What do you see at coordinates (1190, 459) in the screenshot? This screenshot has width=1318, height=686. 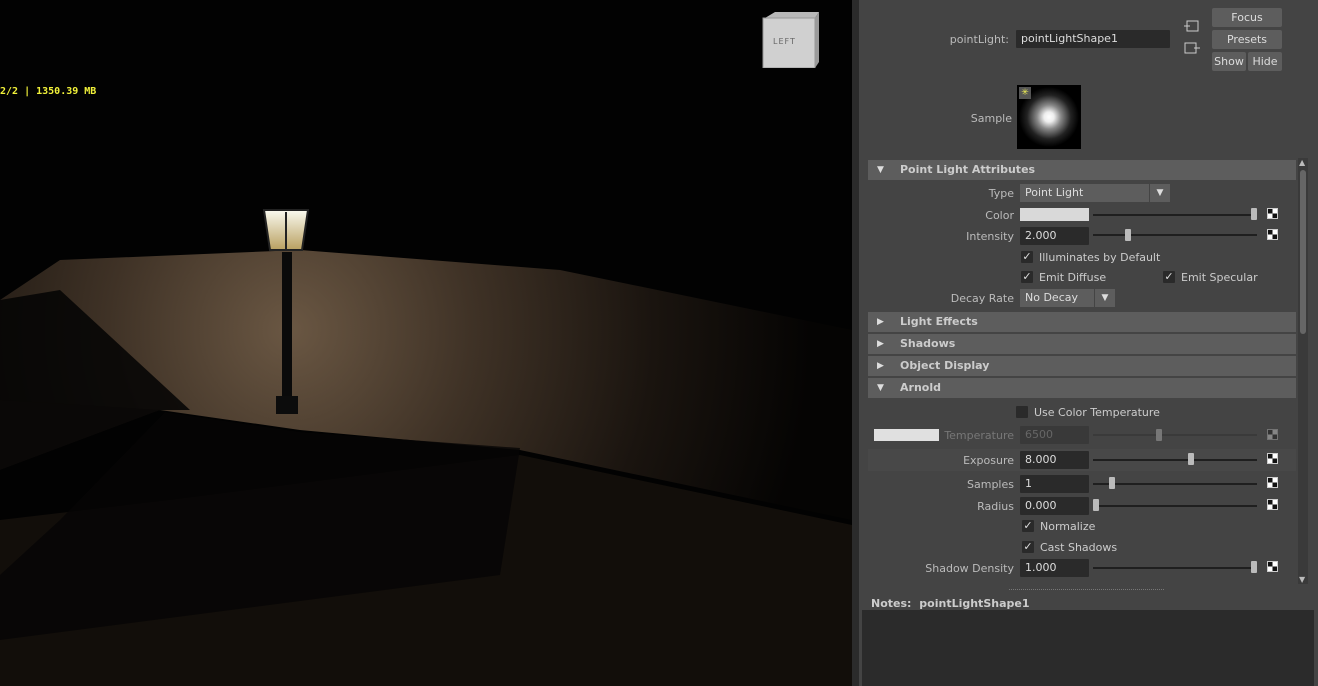 I see `exposure-slider-handle` at bounding box center [1190, 459].